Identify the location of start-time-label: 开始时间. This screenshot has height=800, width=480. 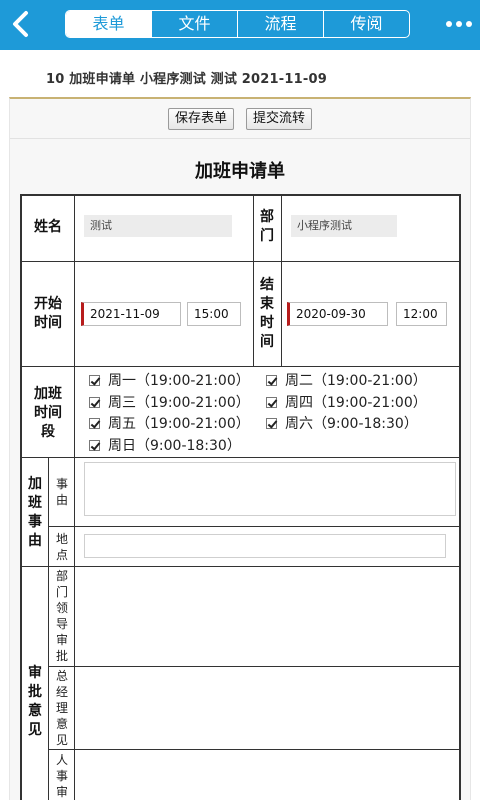
(48, 313).